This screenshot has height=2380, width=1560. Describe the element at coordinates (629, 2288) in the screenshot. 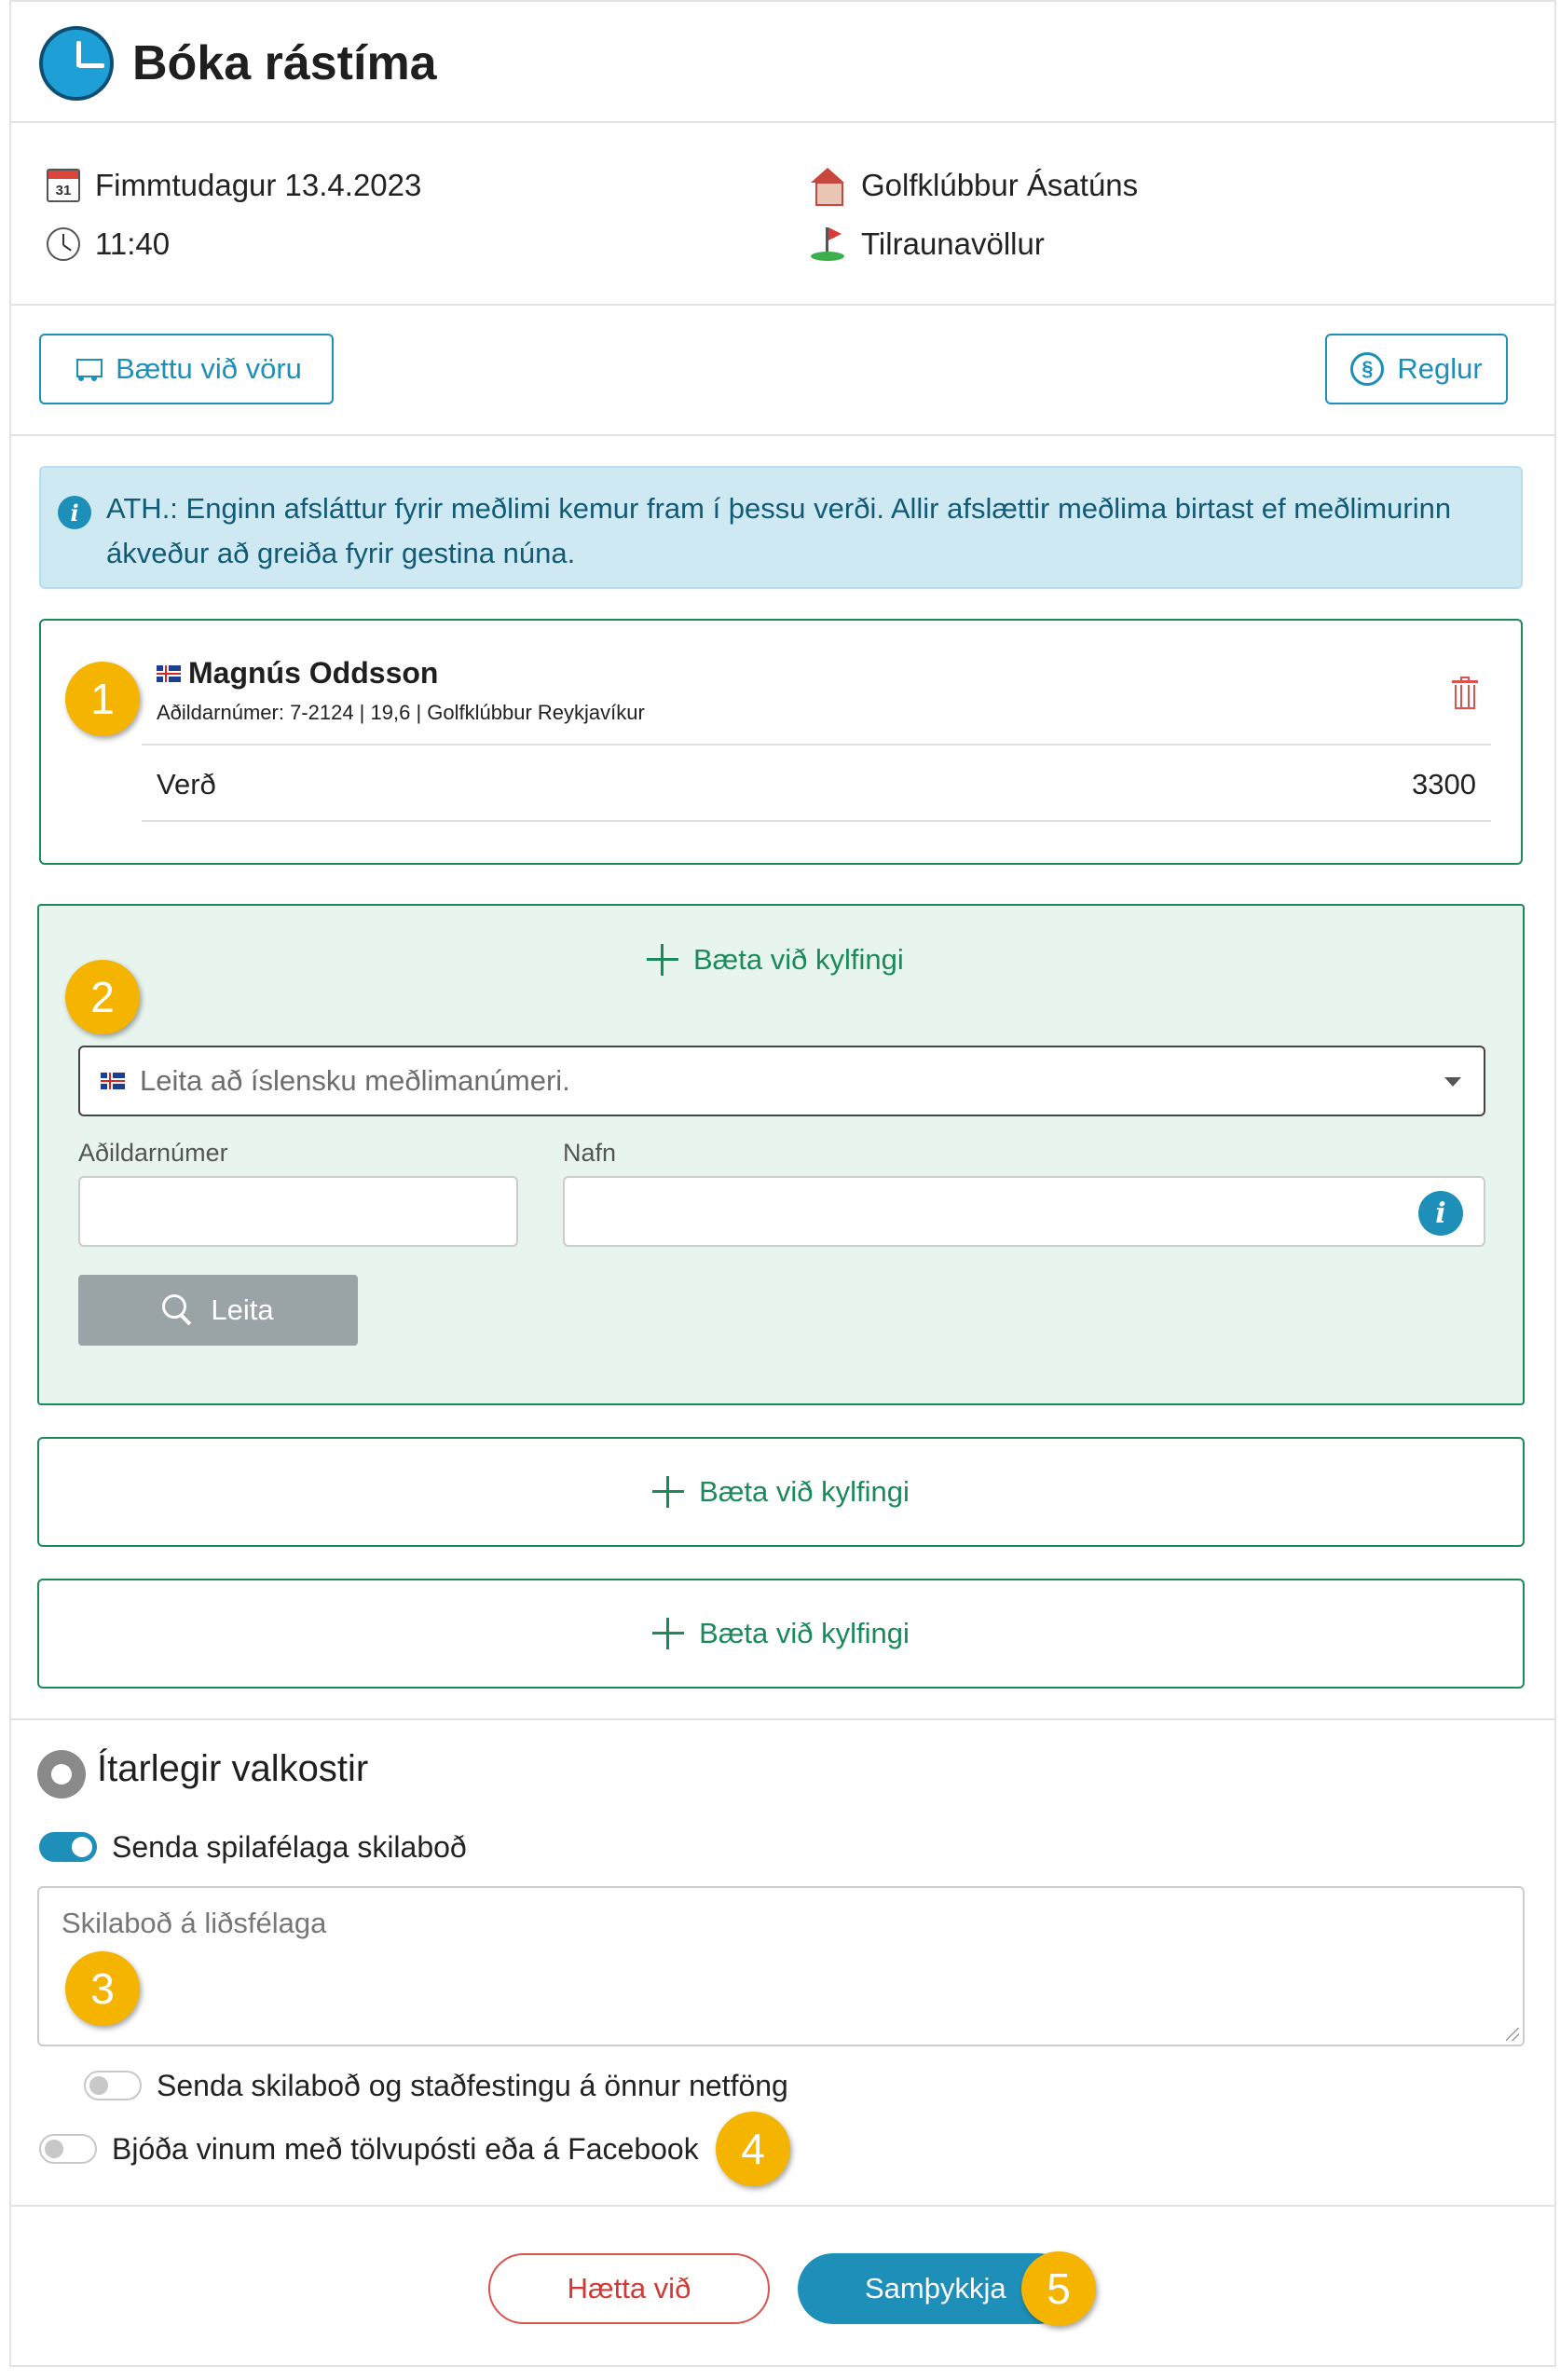

I see `cancel-button: Hætta við` at that location.